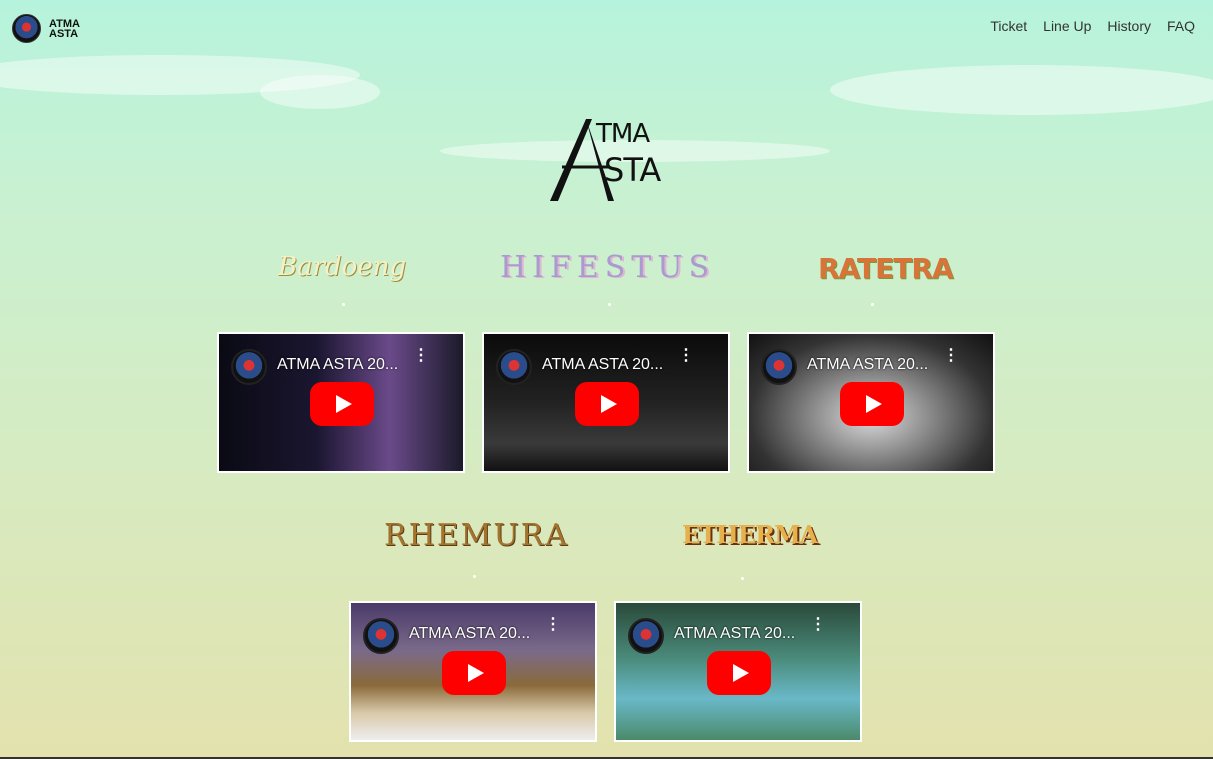 The image size is (1213, 759). Describe the element at coordinates (475, 548) in the screenshot. I see `band-logo-rhemura: RHEMURA` at that location.